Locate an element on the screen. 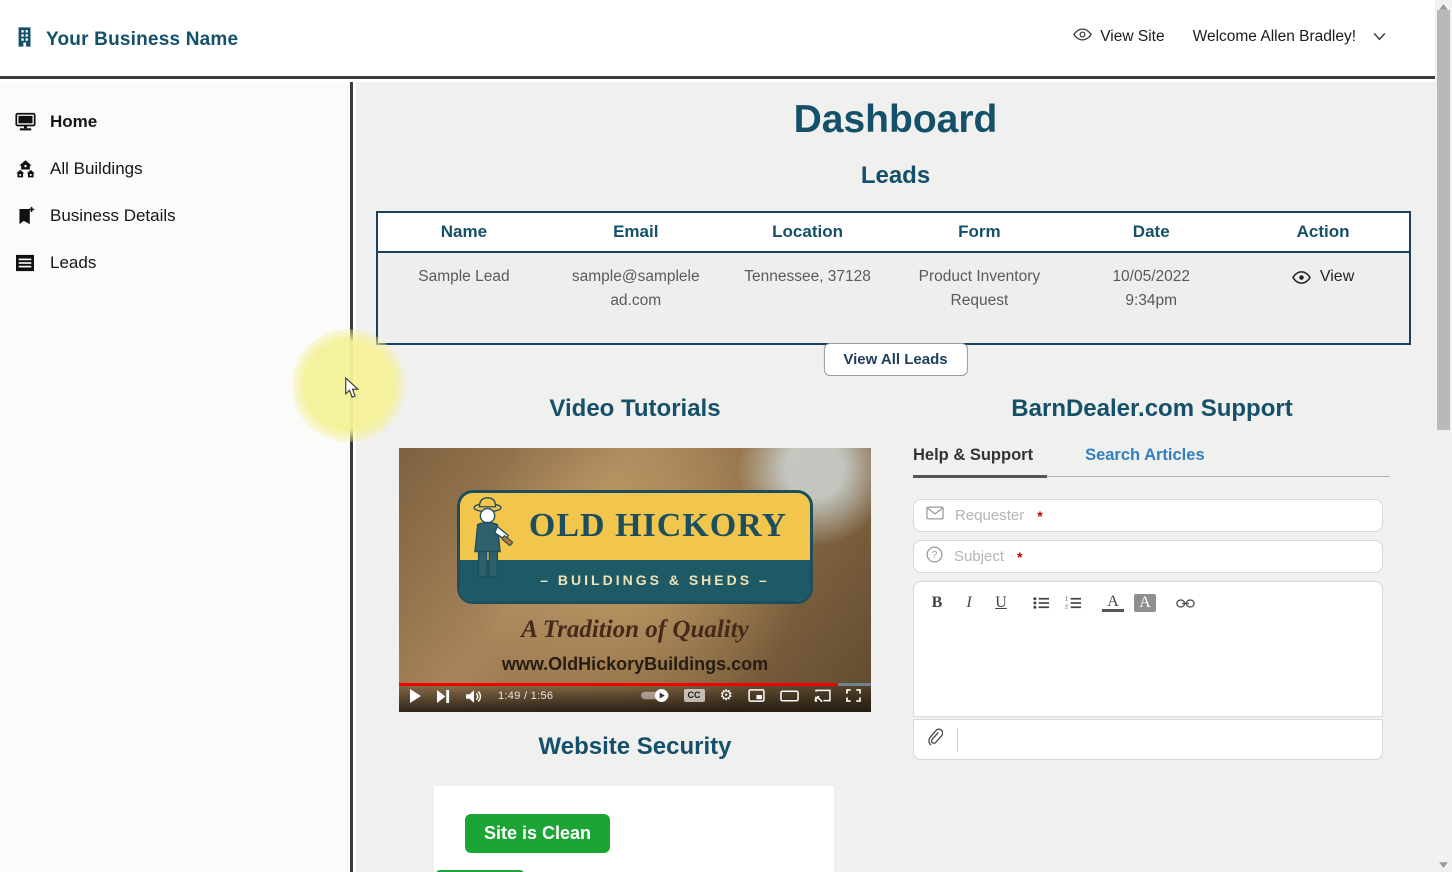 The height and width of the screenshot is (872, 1452). theater-mode-icon is located at coordinates (789, 695).